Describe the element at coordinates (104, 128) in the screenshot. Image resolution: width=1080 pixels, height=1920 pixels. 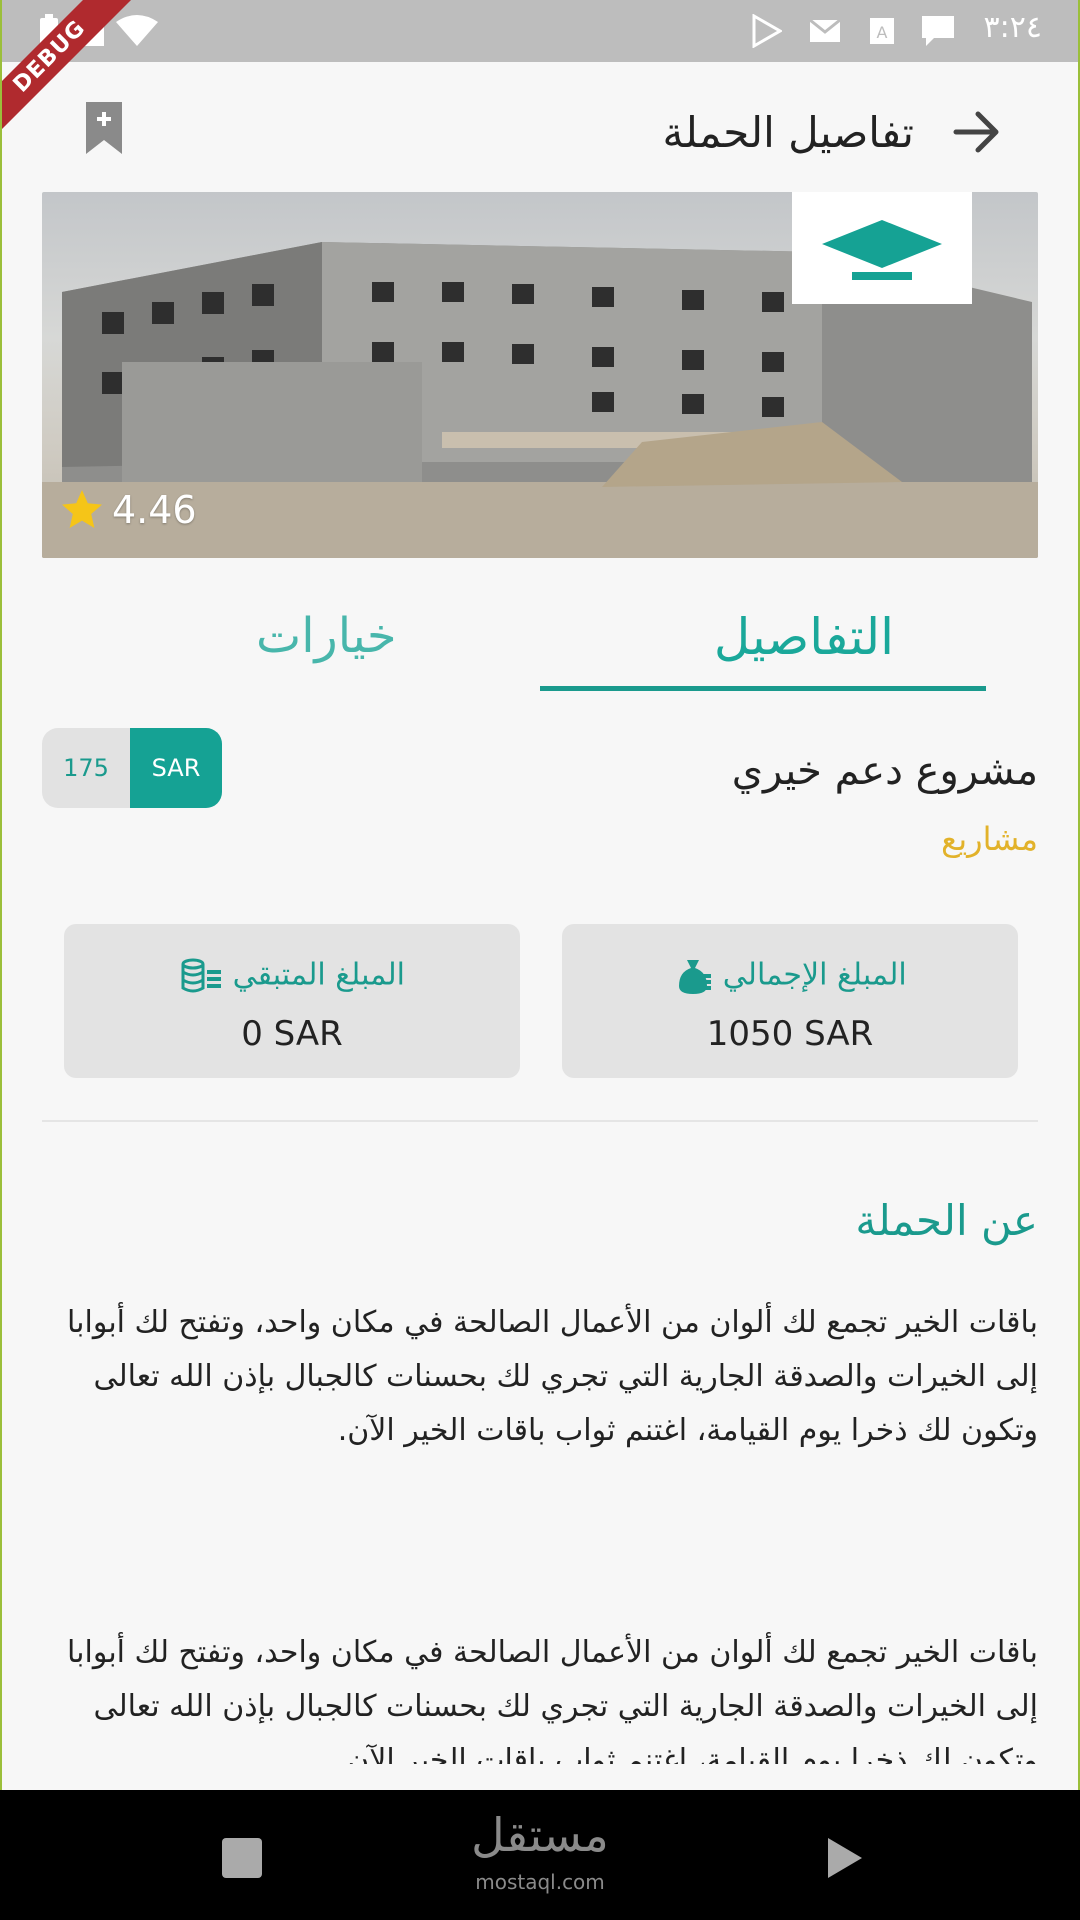
I see `bookmark-add-icon` at that location.